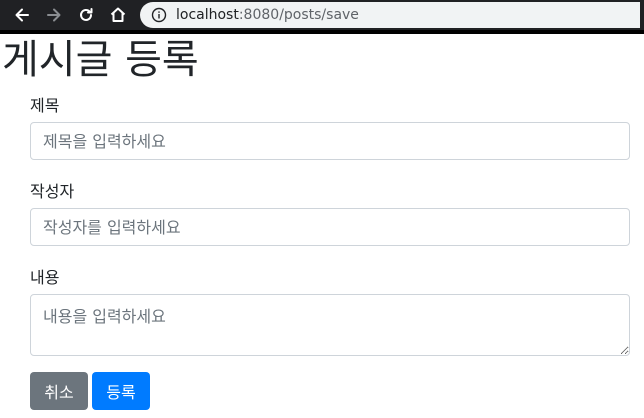 This screenshot has width=644, height=418. I want to click on address-bar: localhost:8080/posts/save, so click(390, 15).